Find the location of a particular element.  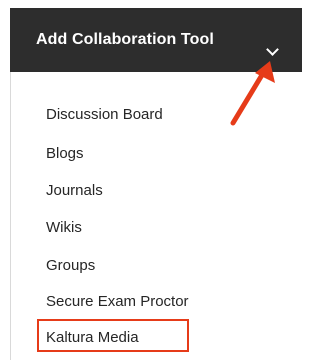

chevron-down-icon is located at coordinates (272, 49).